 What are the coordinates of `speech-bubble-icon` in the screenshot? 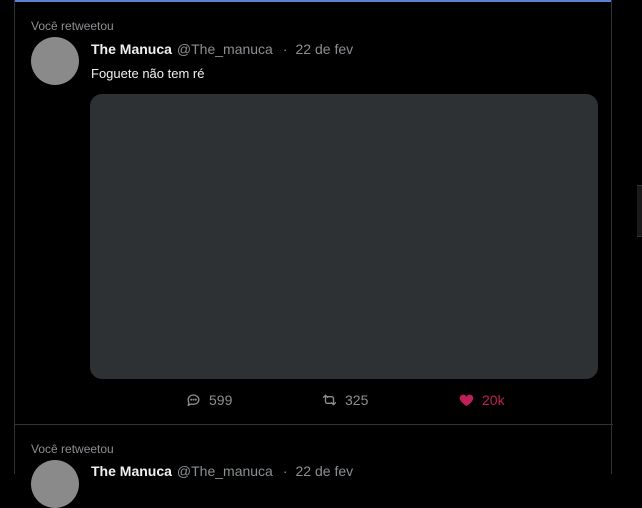 It's located at (193, 400).